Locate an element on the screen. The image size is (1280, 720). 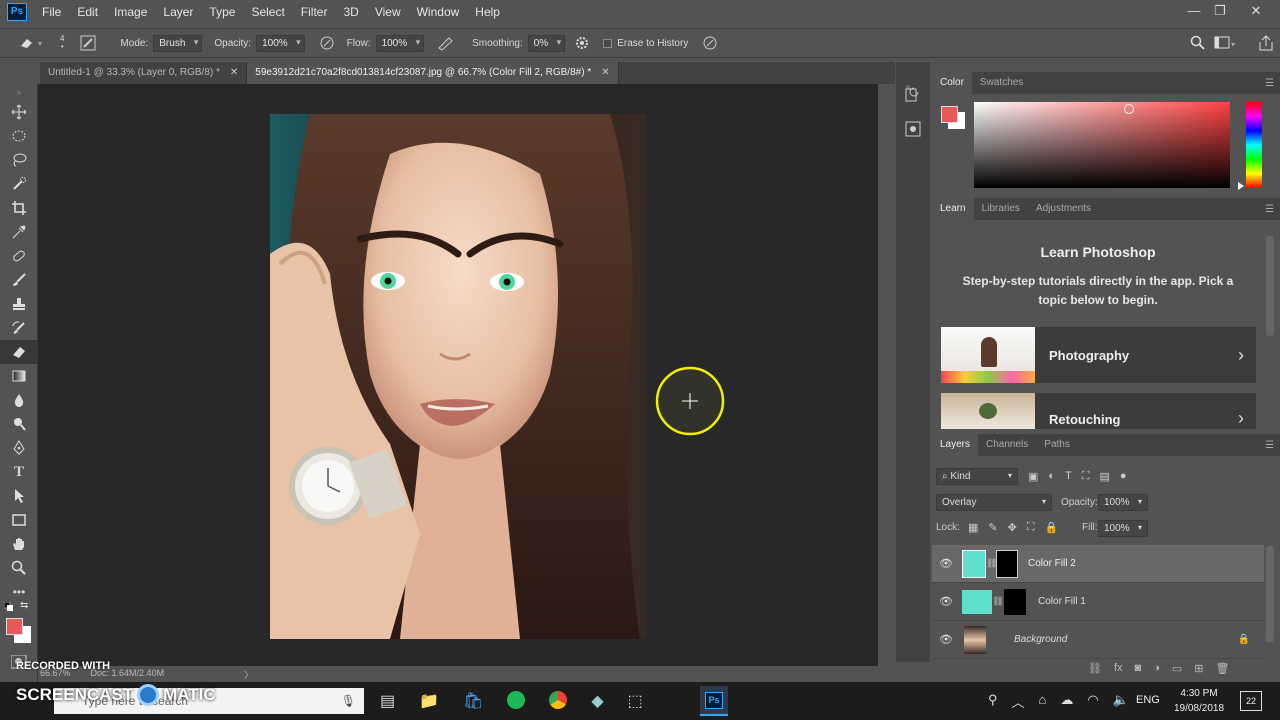
filter-smart-object-icon: ▤ is located at coordinates (1105, 476).